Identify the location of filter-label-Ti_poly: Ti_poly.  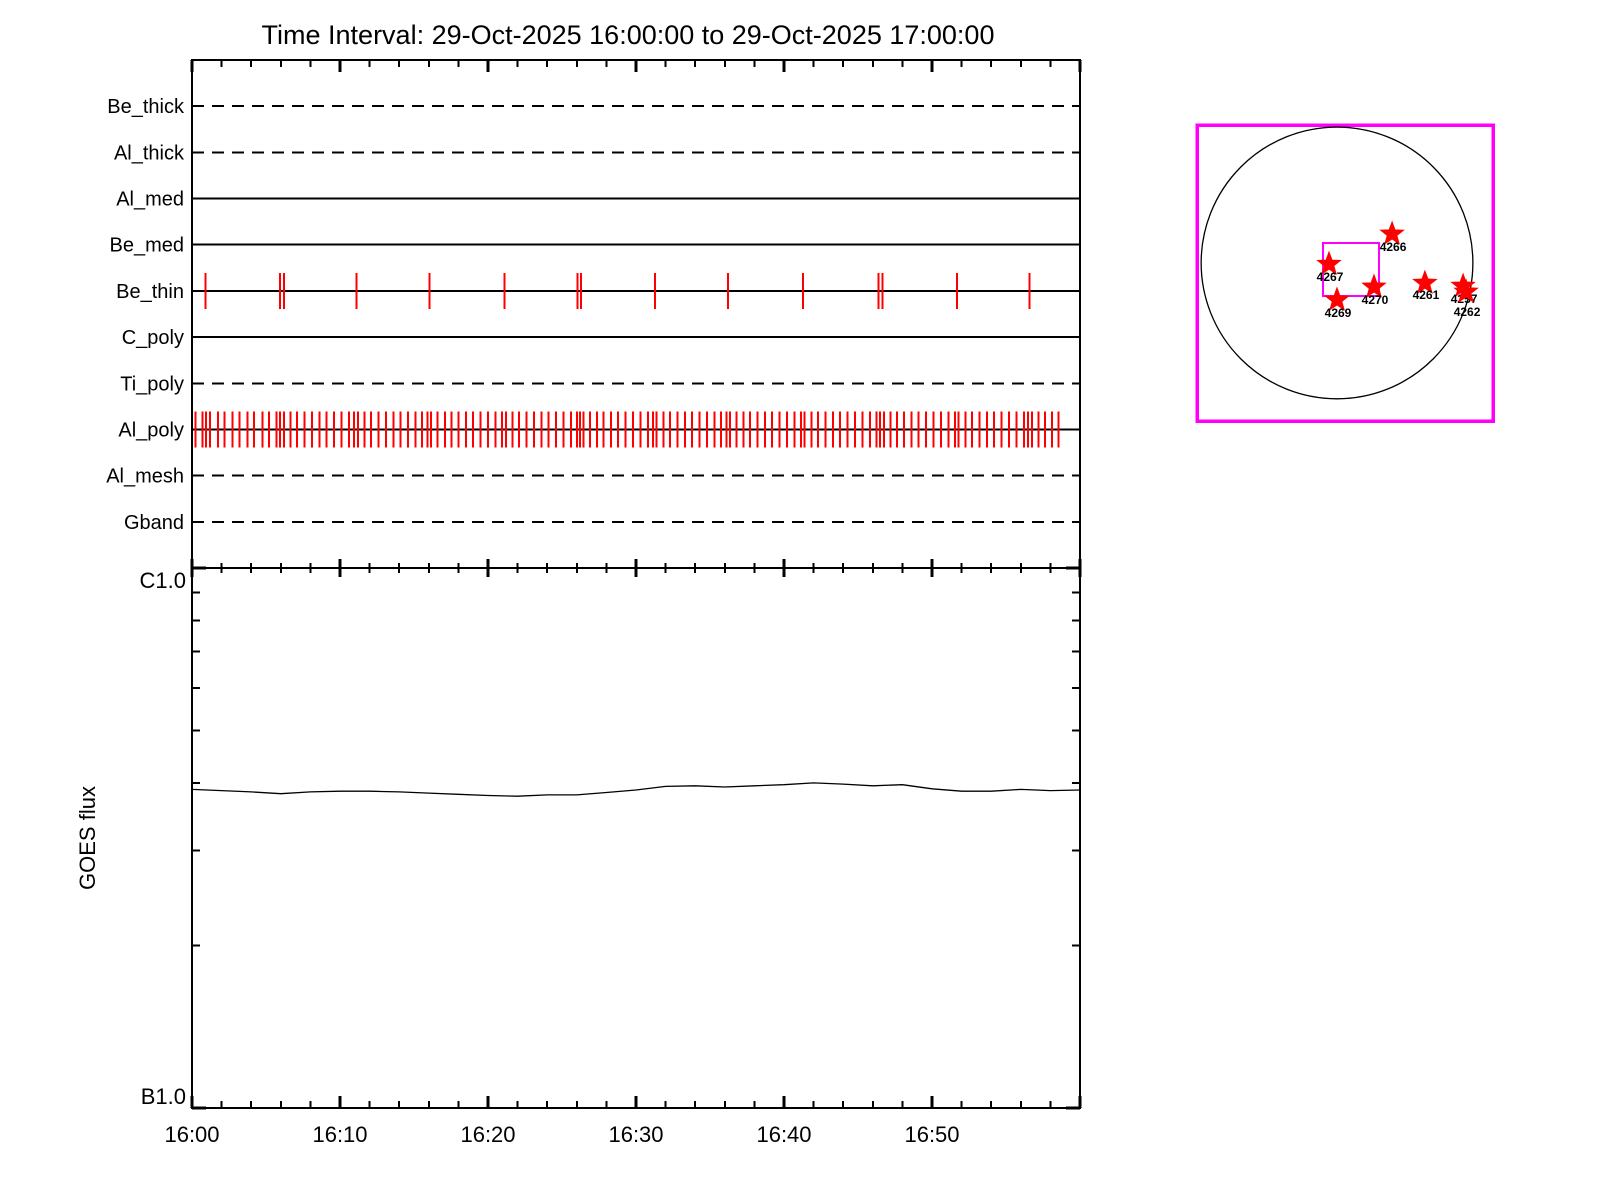
(152, 384).